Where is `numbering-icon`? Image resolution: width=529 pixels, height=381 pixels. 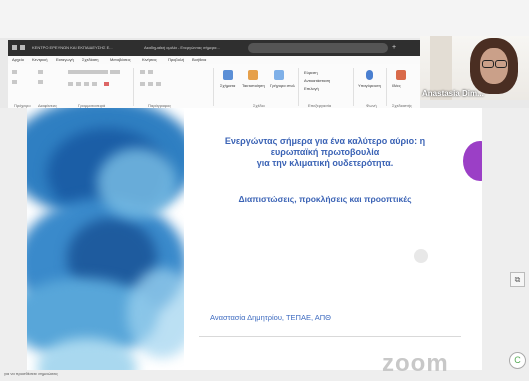
numbering-icon is located at coordinates (150, 72).